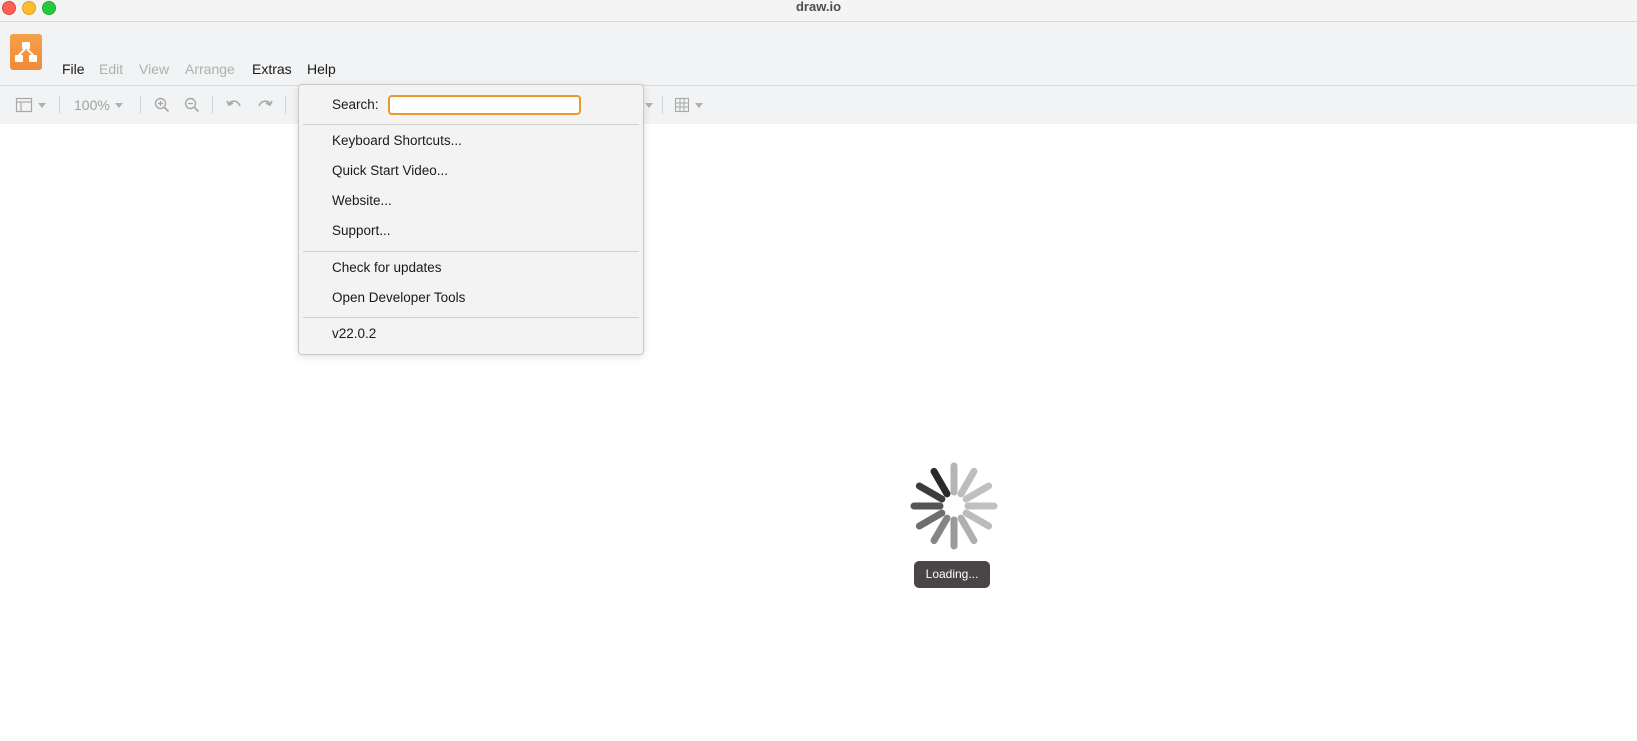  I want to click on menubar: File Edit View Arrange Extras Help, so click(818, 53).